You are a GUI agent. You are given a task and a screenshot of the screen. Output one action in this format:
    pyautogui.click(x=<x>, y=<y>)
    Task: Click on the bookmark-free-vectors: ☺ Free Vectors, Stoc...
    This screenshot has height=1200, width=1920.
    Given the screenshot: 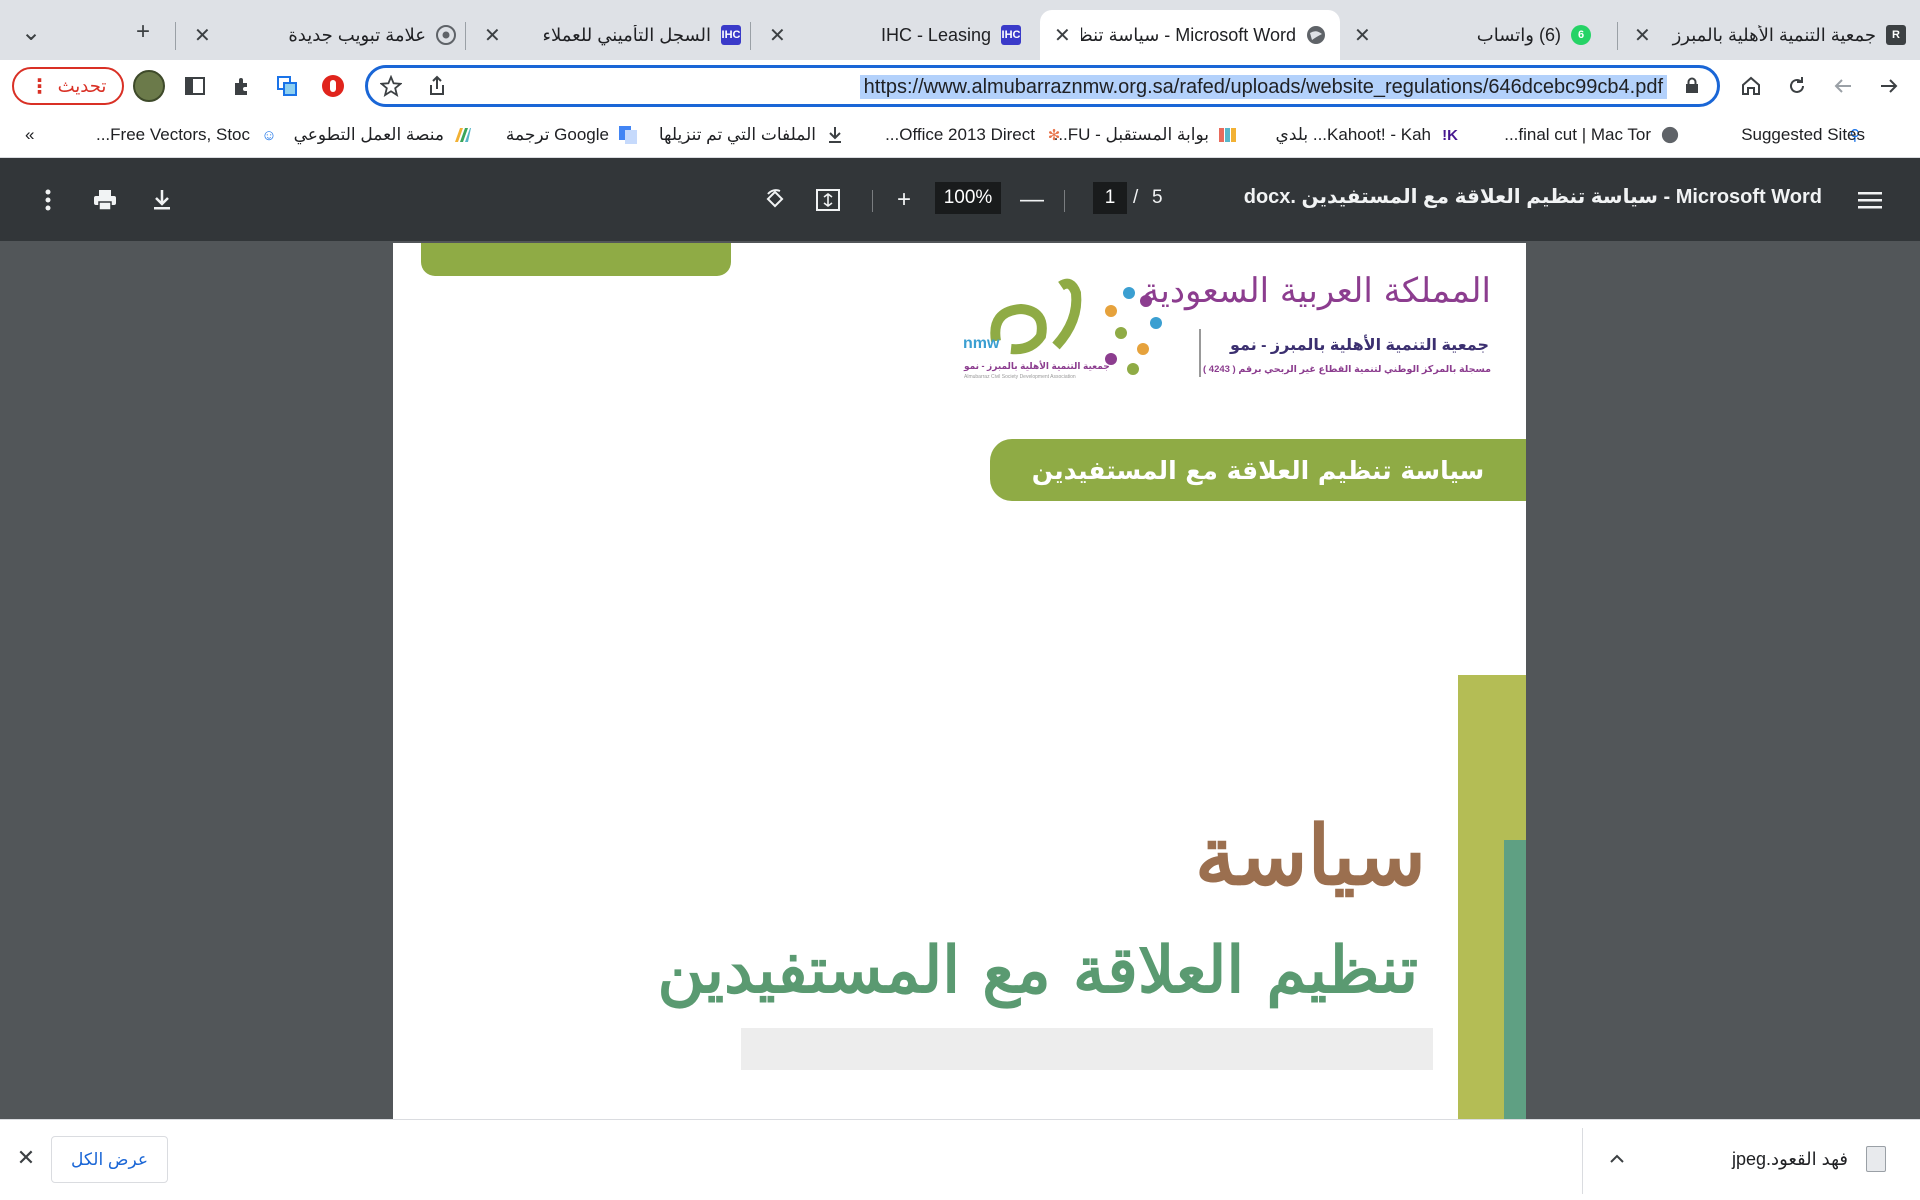 What is the action you would take?
    pyautogui.click(x=188, y=135)
    